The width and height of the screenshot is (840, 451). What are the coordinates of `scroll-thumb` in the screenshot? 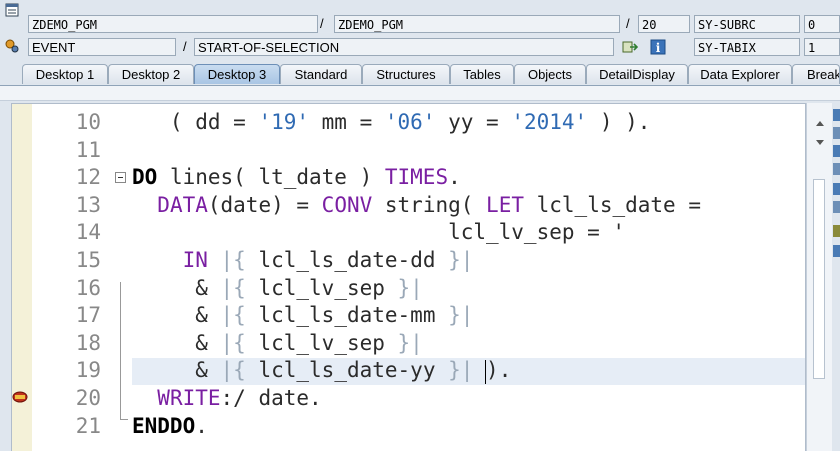 It's located at (819, 279).